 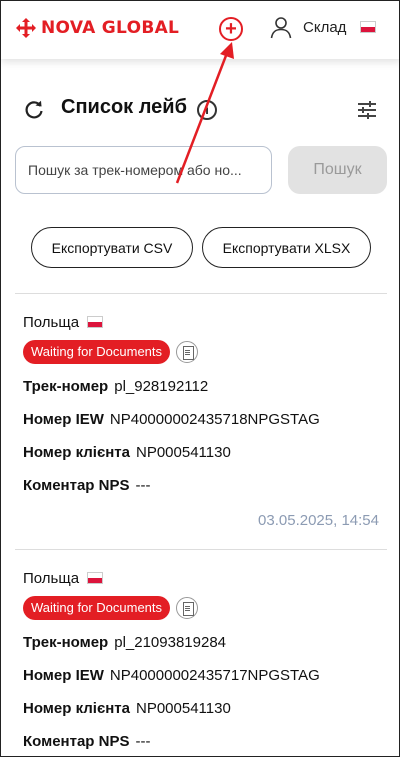 I want to click on track-number-field: Трек-номер pl_928192112, so click(x=203, y=387).